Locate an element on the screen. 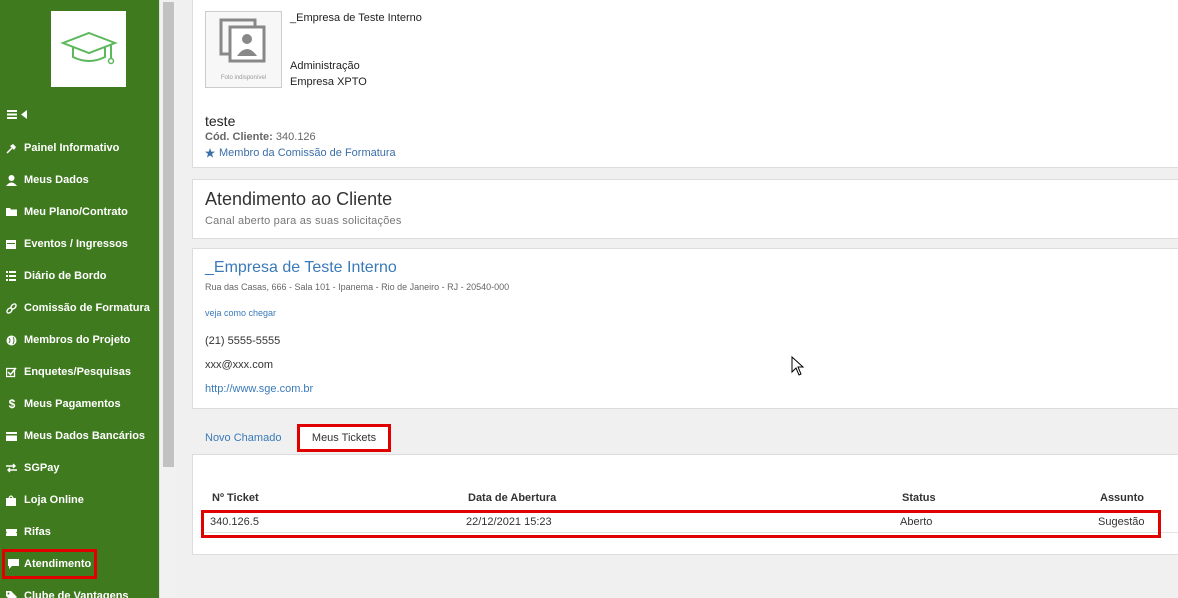 The height and width of the screenshot is (598, 1178). map-link: veja como chegar is located at coordinates (240, 313).